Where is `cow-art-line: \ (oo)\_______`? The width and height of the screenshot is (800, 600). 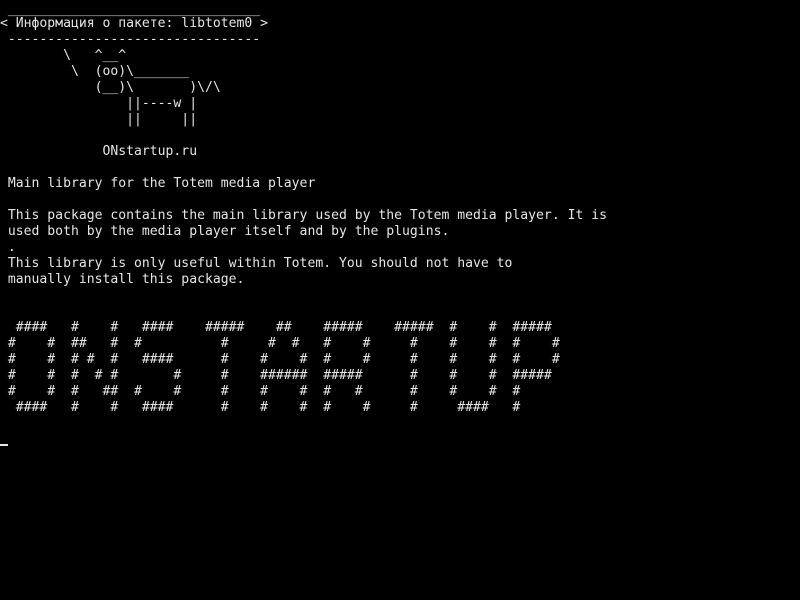
cow-art-line: \ (oo)\_______ is located at coordinates (95, 71).